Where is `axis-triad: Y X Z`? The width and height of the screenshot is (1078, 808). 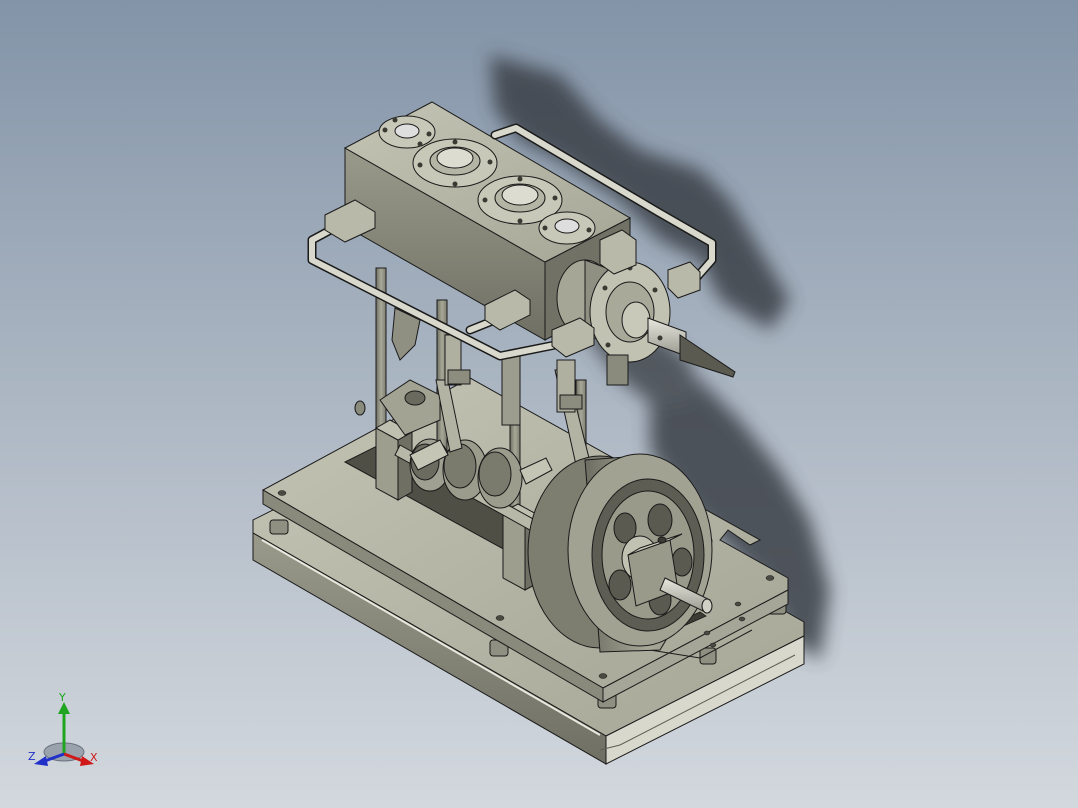 axis-triad: Y X Z is located at coordinates (67, 734).